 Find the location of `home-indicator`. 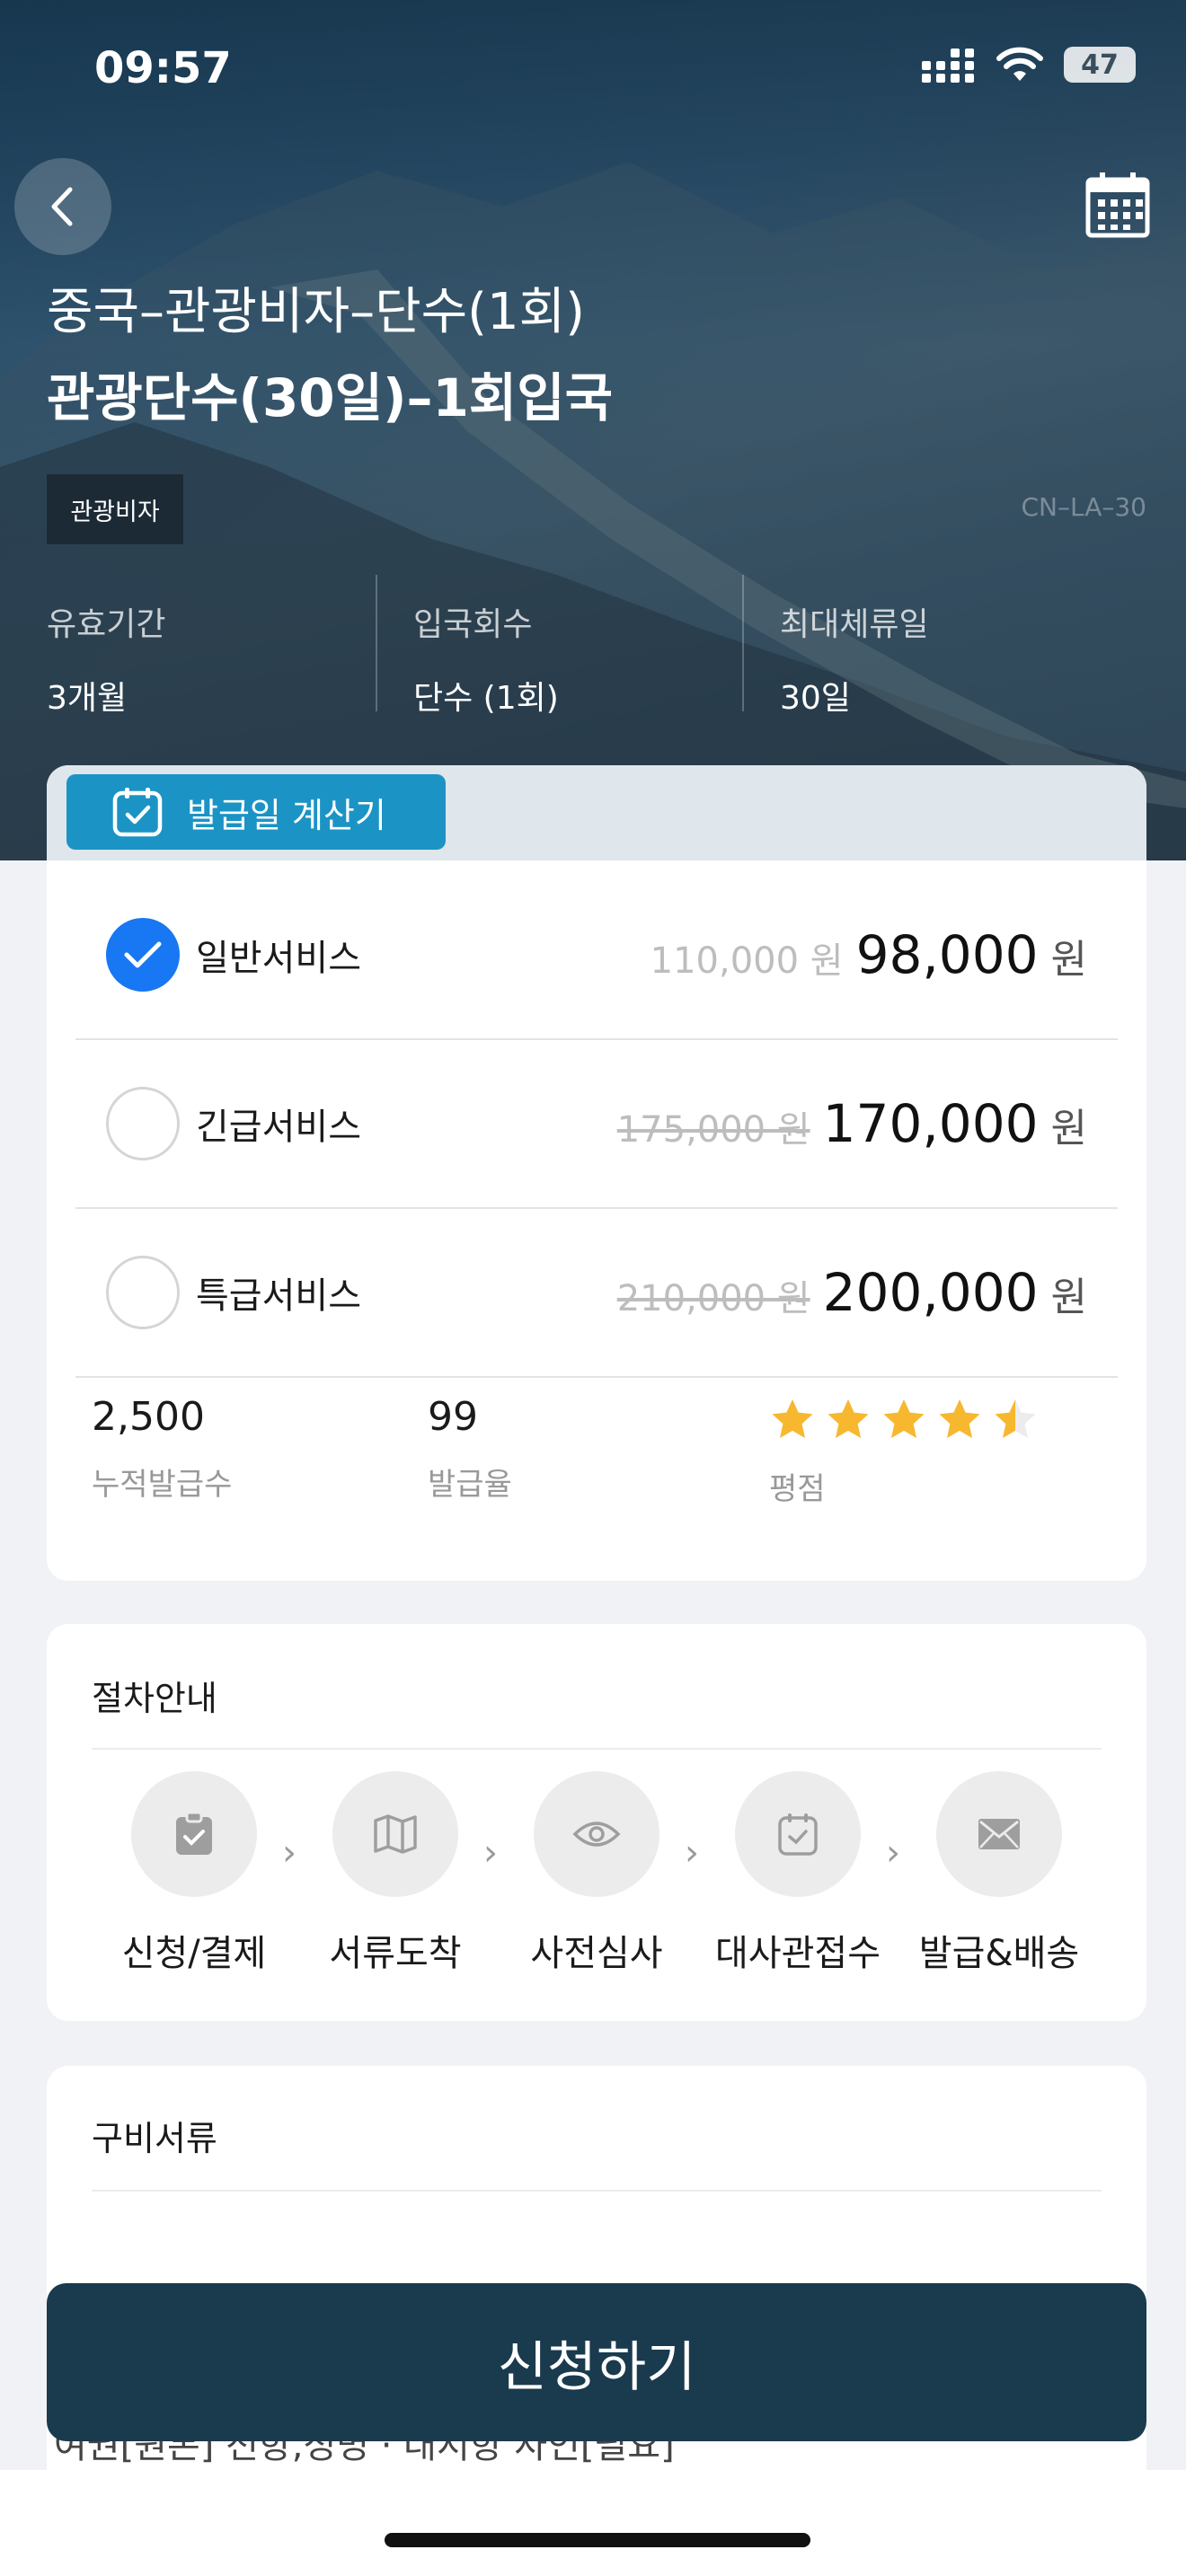

home-indicator is located at coordinates (597, 2540).